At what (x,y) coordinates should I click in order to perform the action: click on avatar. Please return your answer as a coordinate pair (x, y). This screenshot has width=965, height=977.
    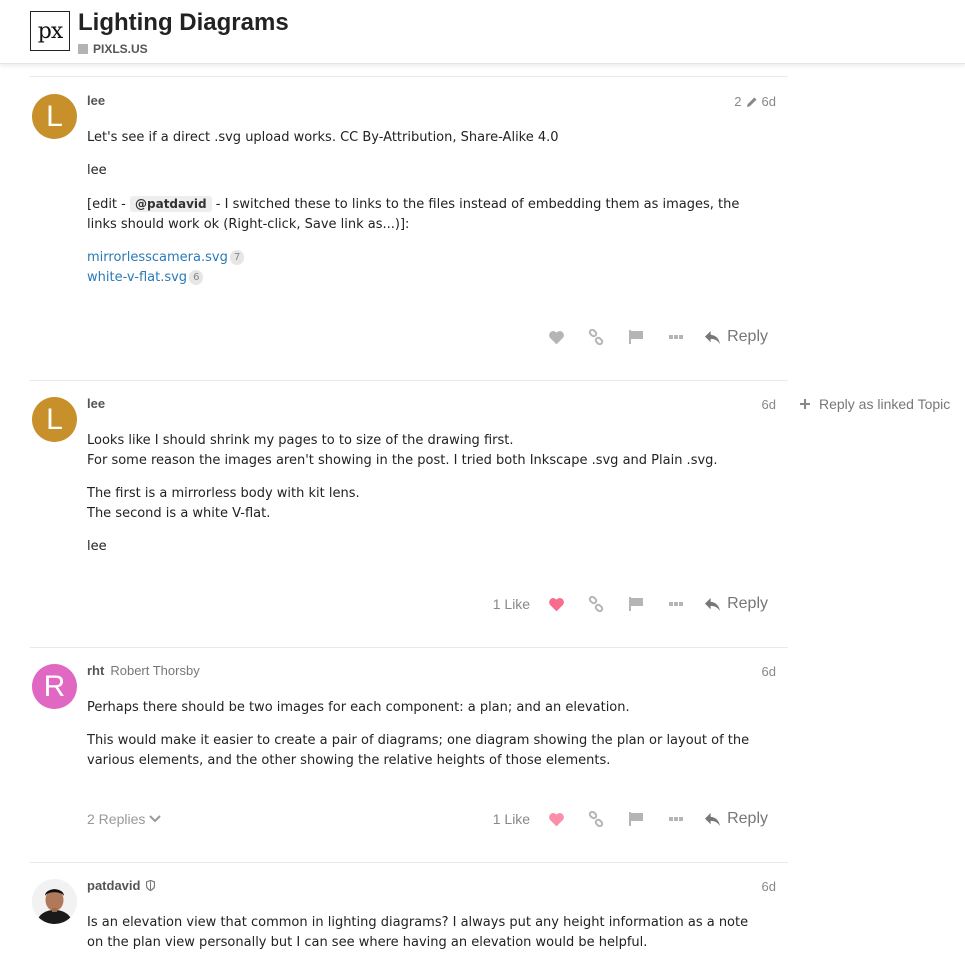
    Looking at the image, I should click on (54, 901).